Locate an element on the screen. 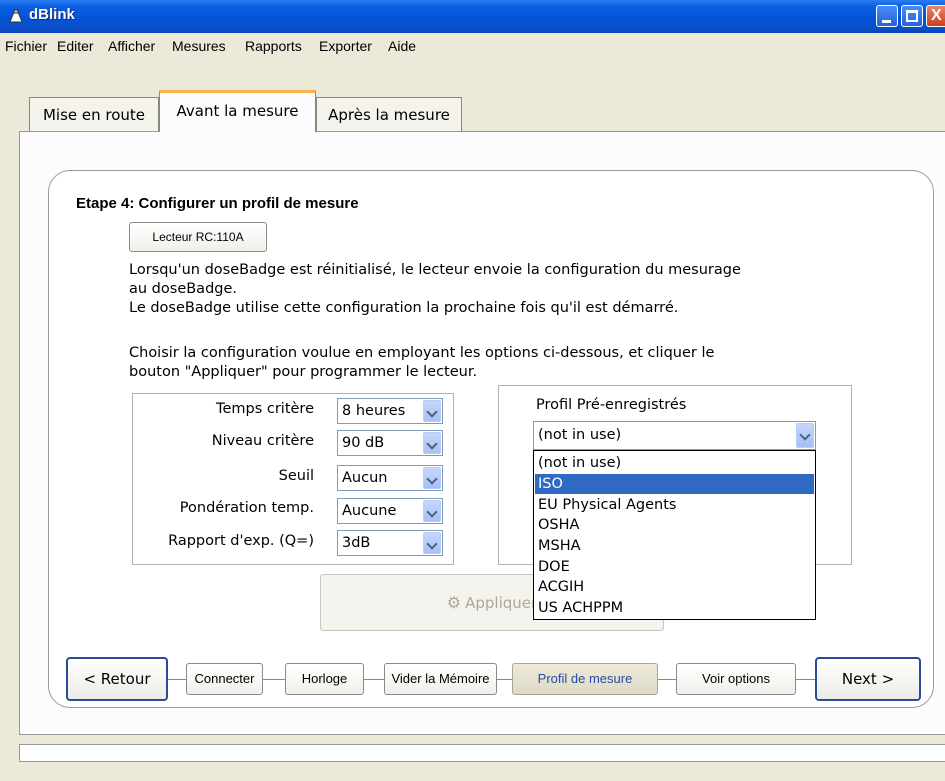 This screenshot has height=781, width=945. view-options-button: Voir options is located at coordinates (736, 679).